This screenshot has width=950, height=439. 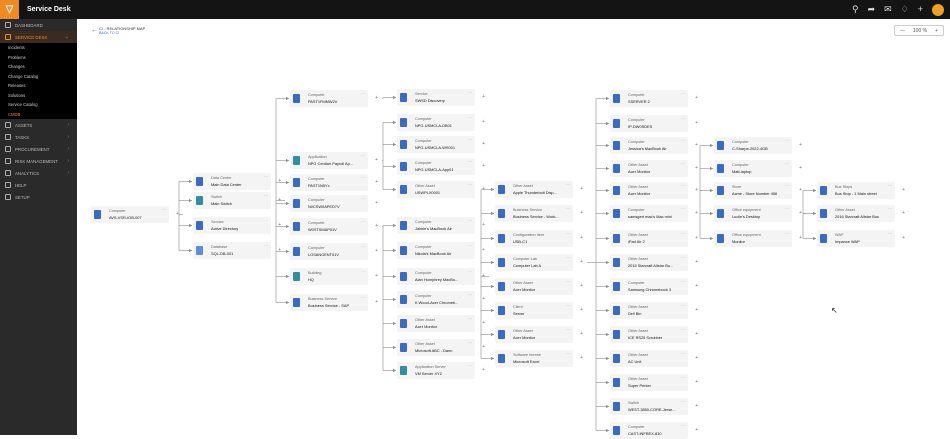 What do you see at coordinates (441, 225) in the screenshot?
I see `ci-node: Computer Jaimie's MacBook Air ··· +` at bounding box center [441, 225].